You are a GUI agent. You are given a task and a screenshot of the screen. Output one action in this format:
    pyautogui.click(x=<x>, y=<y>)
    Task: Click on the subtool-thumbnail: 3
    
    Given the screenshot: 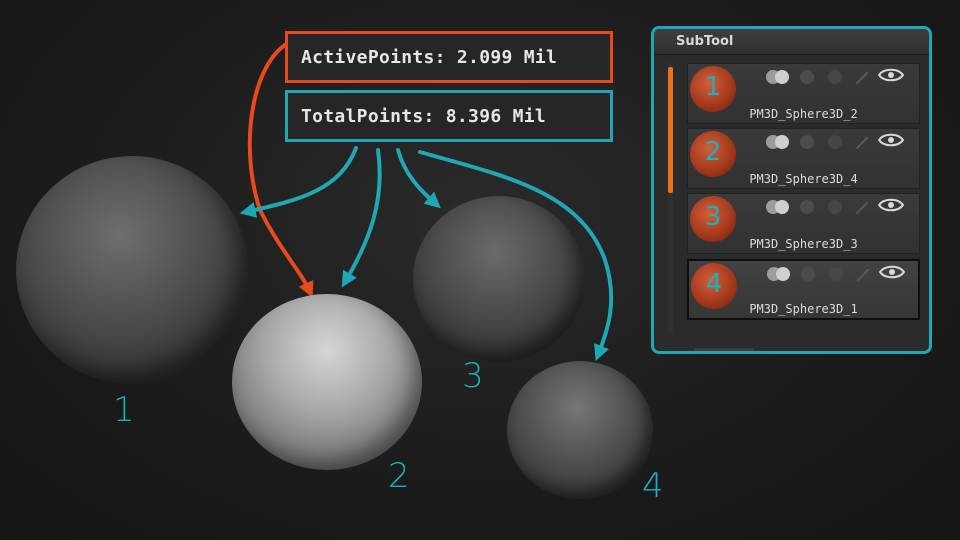 What is the action you would take?
    pyautogui.click(x=713, y=219)
    